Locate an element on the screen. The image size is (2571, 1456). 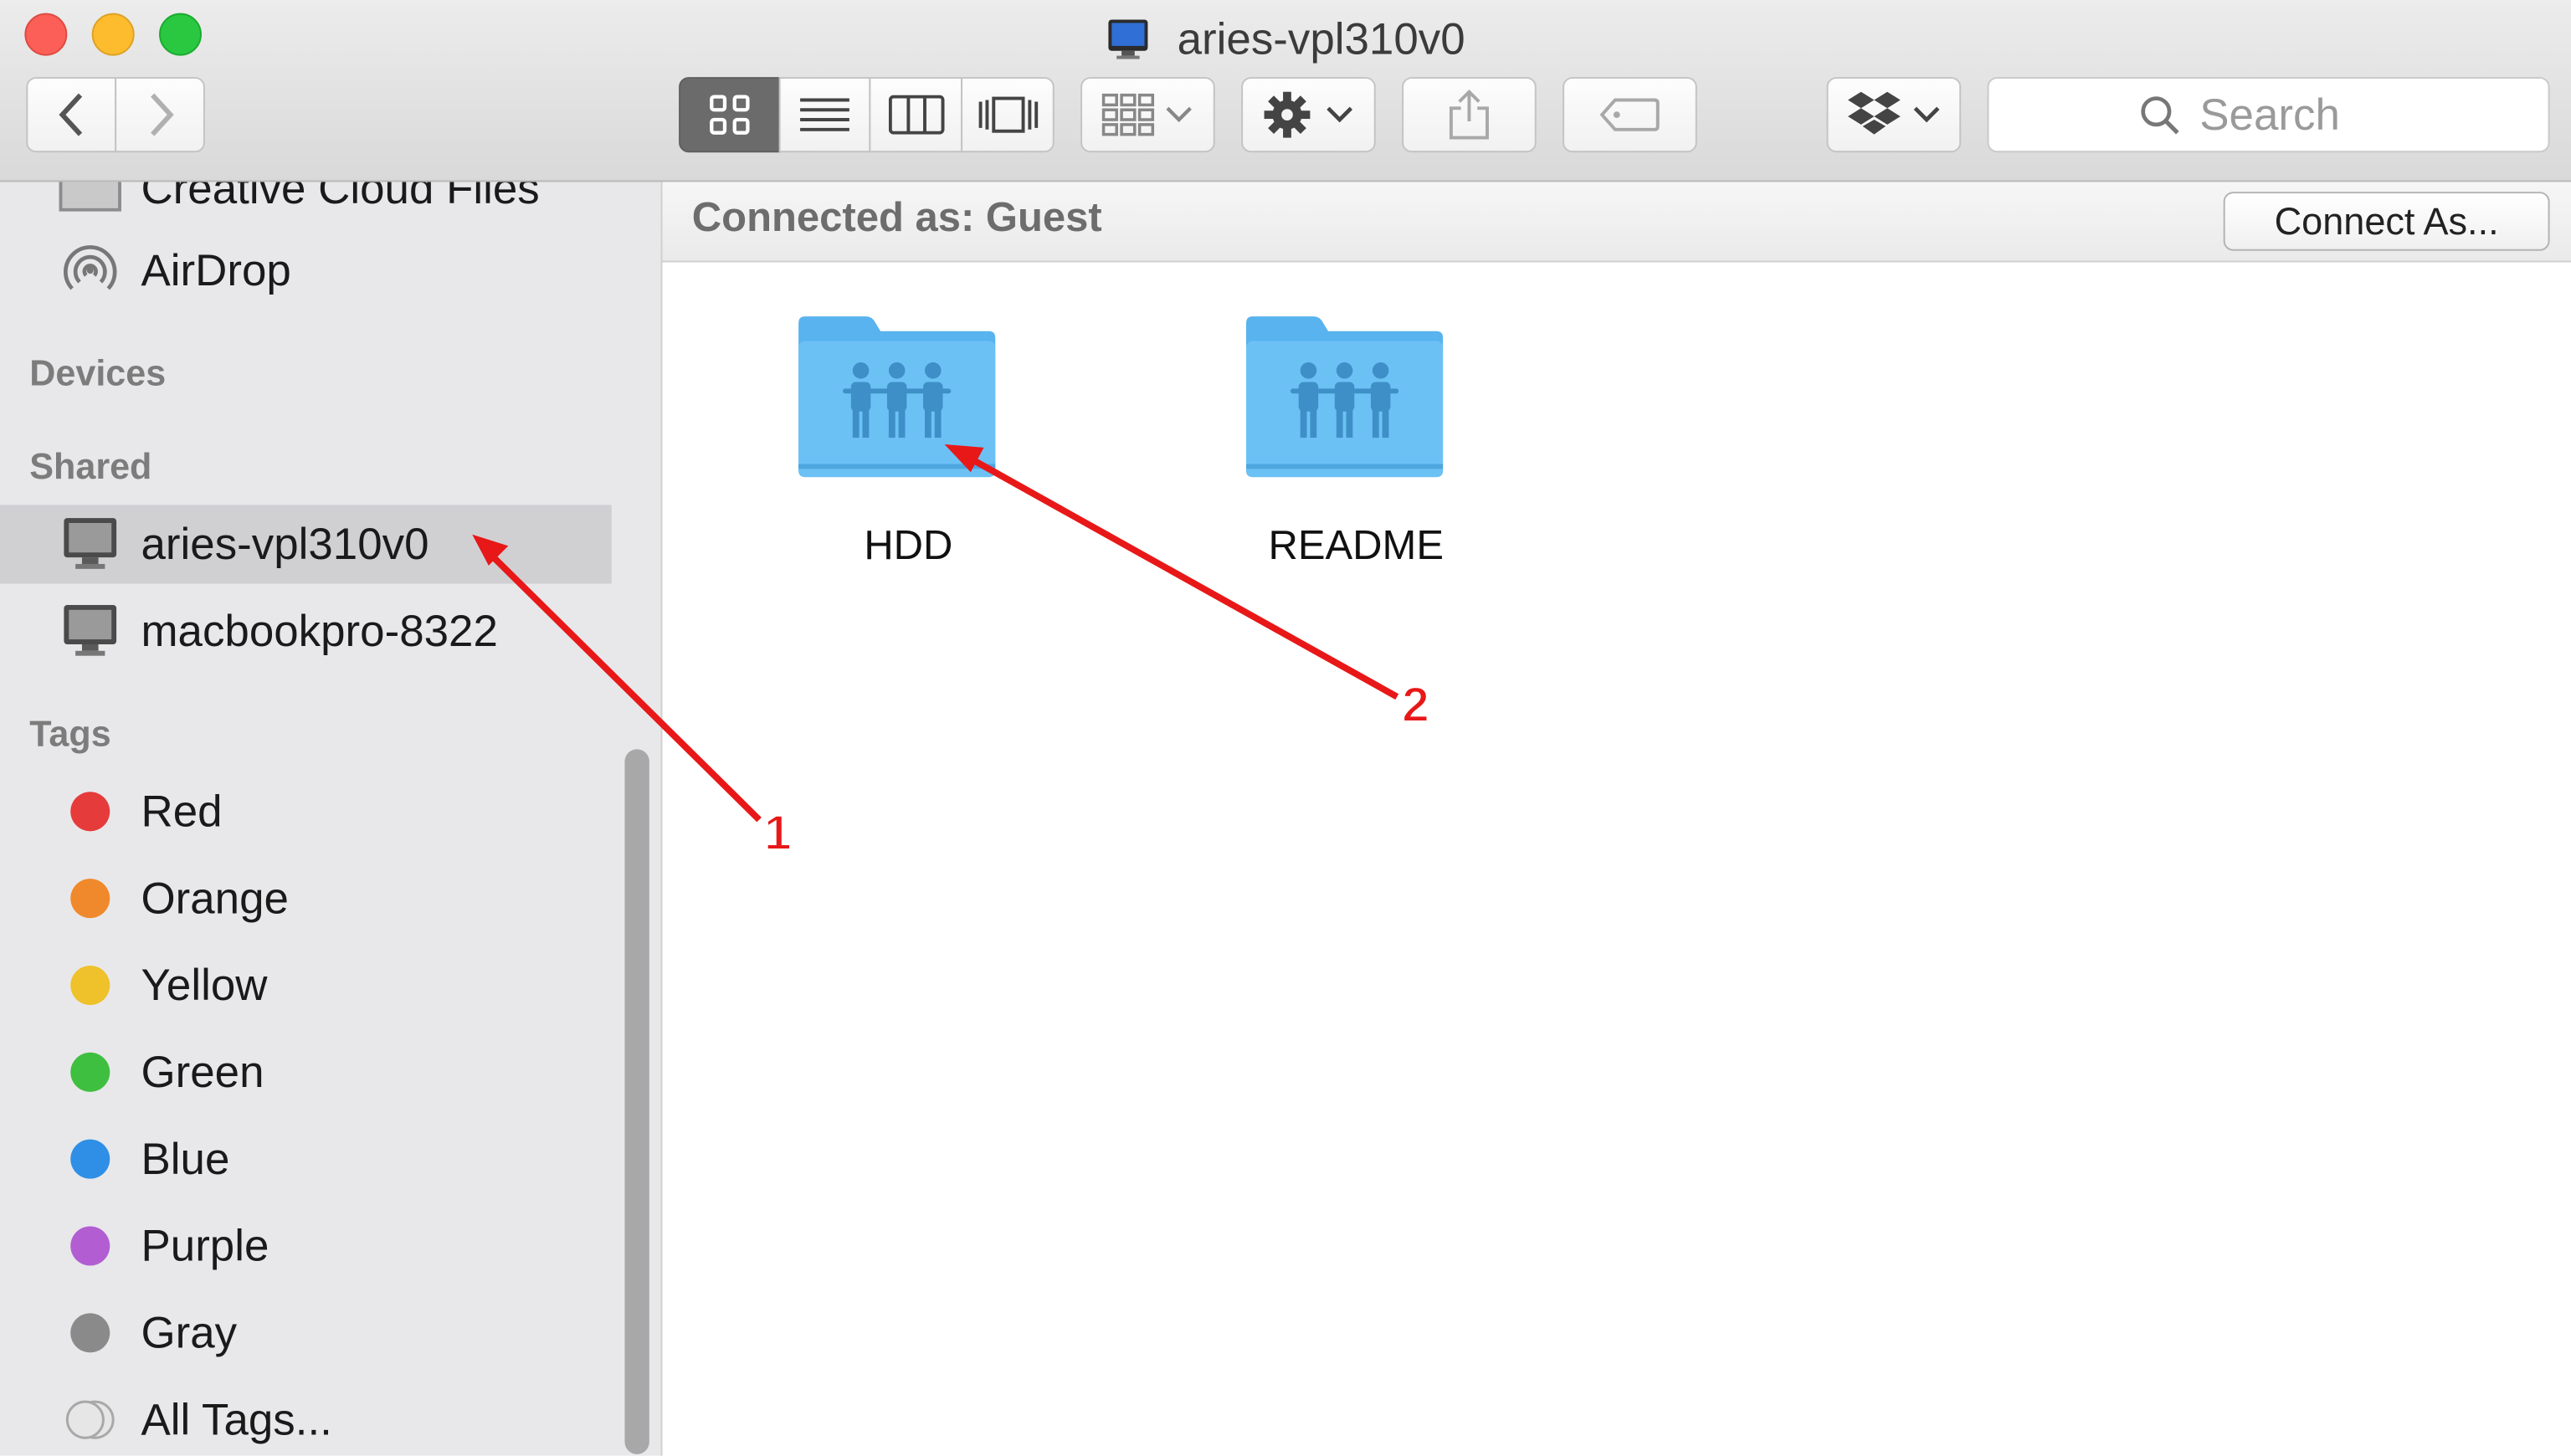
title-bar: aries-vpl310v0 is located at coordinates (1285, 91).